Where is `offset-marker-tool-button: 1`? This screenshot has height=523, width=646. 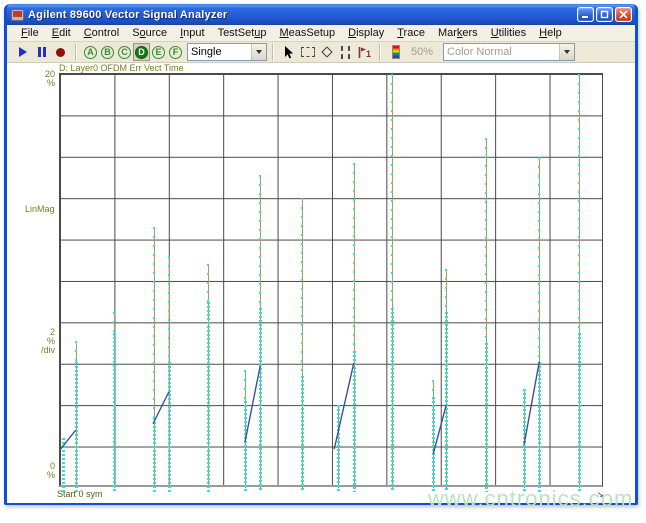 offset-marker-tool-button: 1 is located at coordinates (364, 52).